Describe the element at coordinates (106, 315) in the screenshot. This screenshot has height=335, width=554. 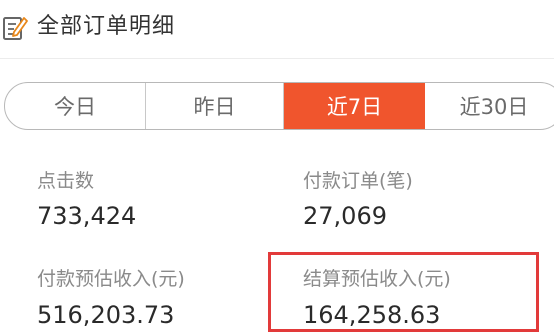
I see `paid-estimated-income-value: 516,203.73` at that location.